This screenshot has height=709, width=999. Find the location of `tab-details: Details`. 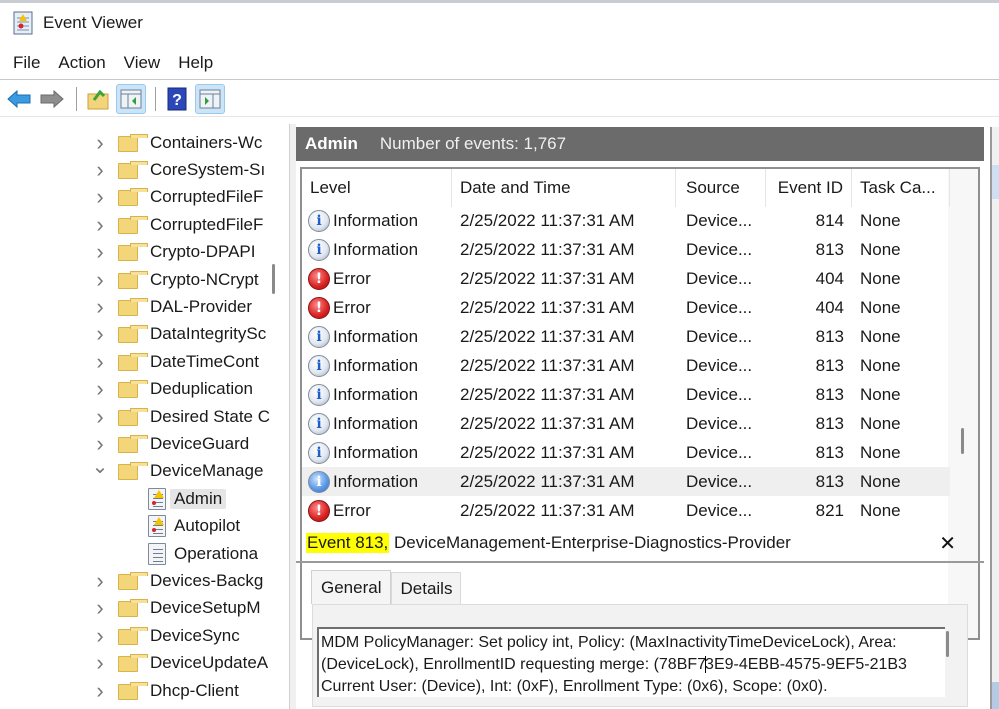

tab-details: Details is located at coordinates (426, 588).